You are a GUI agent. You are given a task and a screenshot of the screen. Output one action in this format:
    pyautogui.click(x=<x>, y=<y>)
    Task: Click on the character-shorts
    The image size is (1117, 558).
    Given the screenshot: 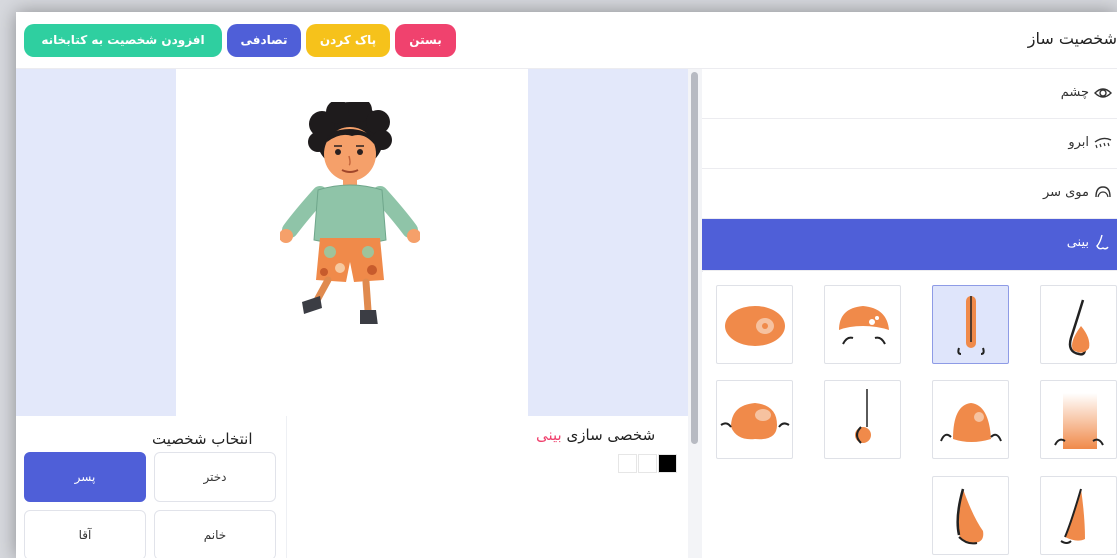 What is the action you would take?
    pyautogui.click(x=350, y=260)
    